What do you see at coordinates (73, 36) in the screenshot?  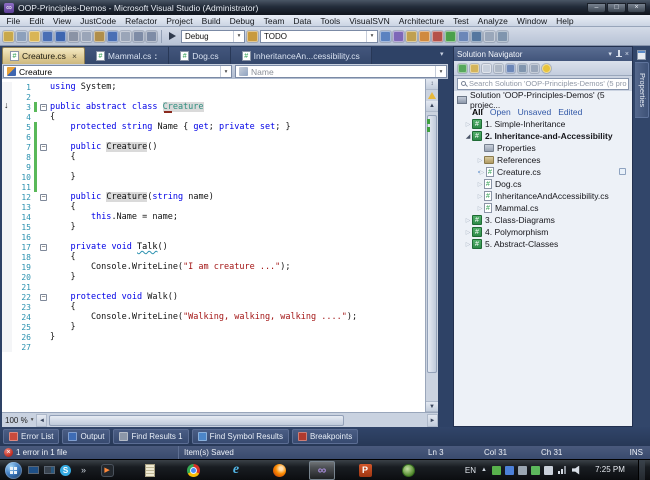 I see `cut-icon` at bounding box center [73, 36].